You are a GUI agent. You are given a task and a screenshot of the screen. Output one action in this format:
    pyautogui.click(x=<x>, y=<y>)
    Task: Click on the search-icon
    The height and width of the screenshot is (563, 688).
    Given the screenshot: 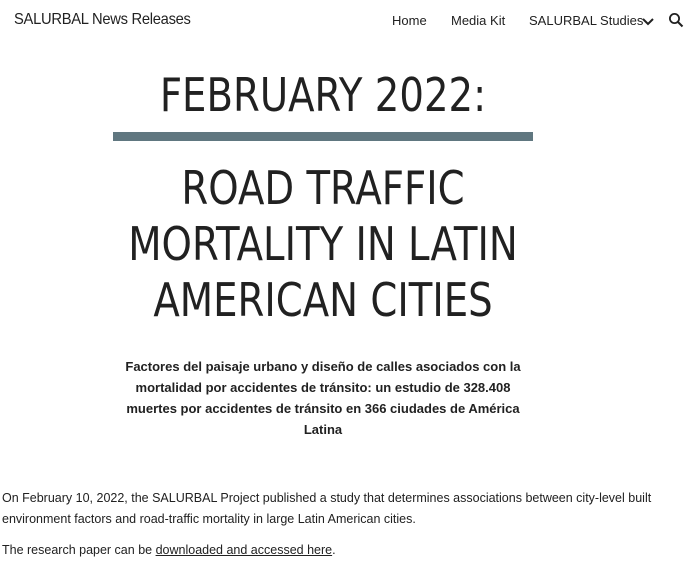 What is the action you would take?
    pyautogui.click(x=676, y=20)
    